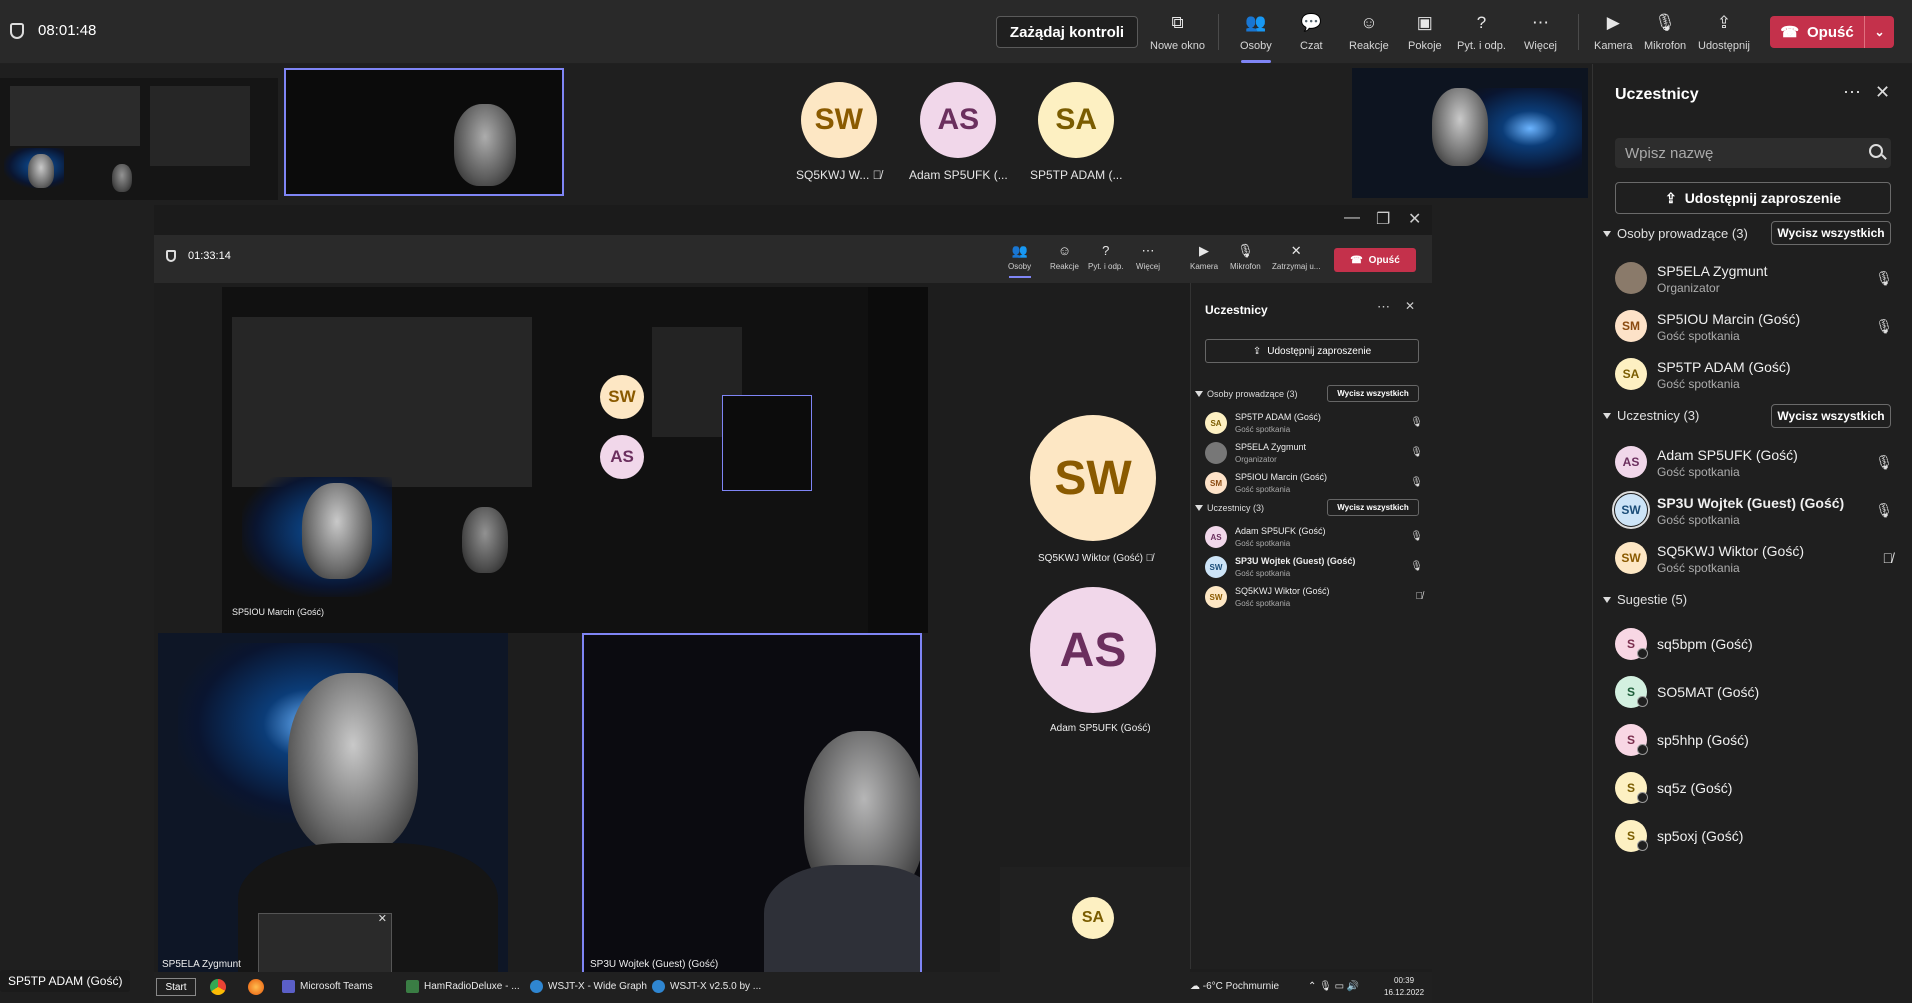 Image resolution: width=1912 pixels, height=1003 pixels. Describe the element at coordinates (1149, 558) in the screenshot. I see `mic-muted-icon: 🎙̸` at that location.